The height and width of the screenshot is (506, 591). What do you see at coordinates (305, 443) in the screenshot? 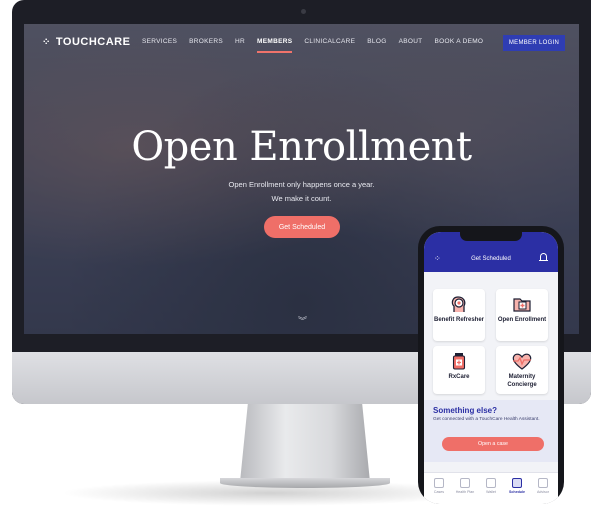
I see `imac-stand` at bounding box center [305, 443].